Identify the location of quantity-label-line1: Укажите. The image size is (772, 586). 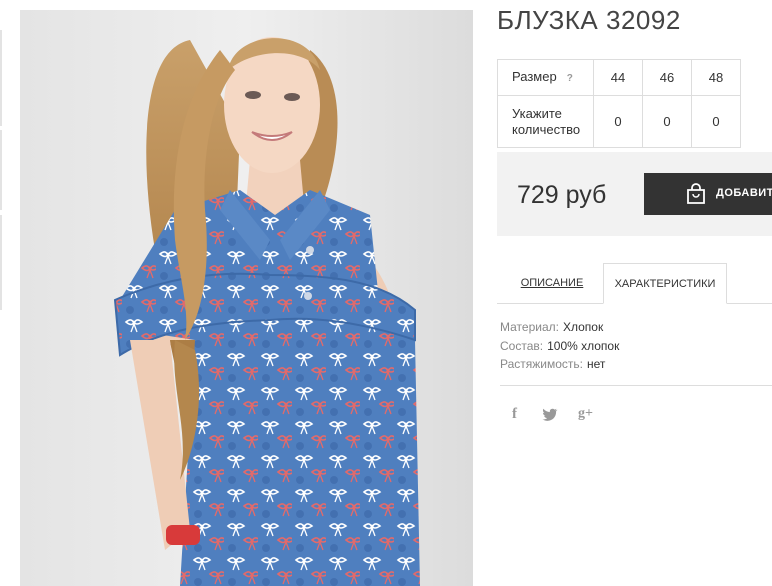
(537, 113).